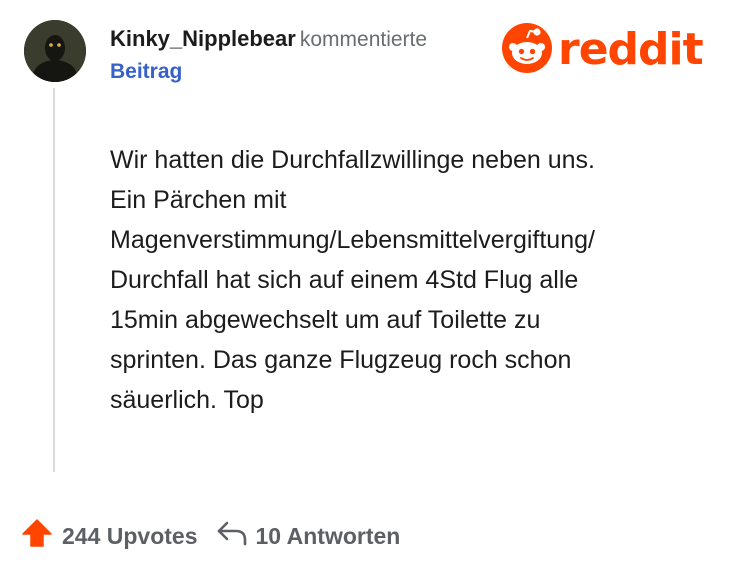  Describe the element at coordinates (37, 536) in the screenshot. I see `upvote-arrow-icon` at that location.